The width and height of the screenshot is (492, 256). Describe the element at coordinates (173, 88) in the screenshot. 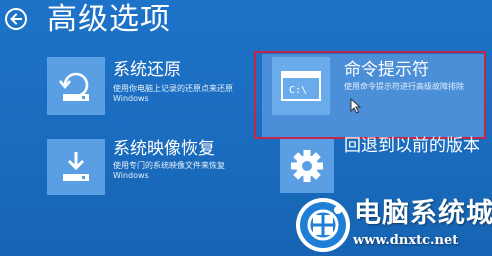

I see `tile-description: 使用你电脑上记录的还原点来还原` at that location.